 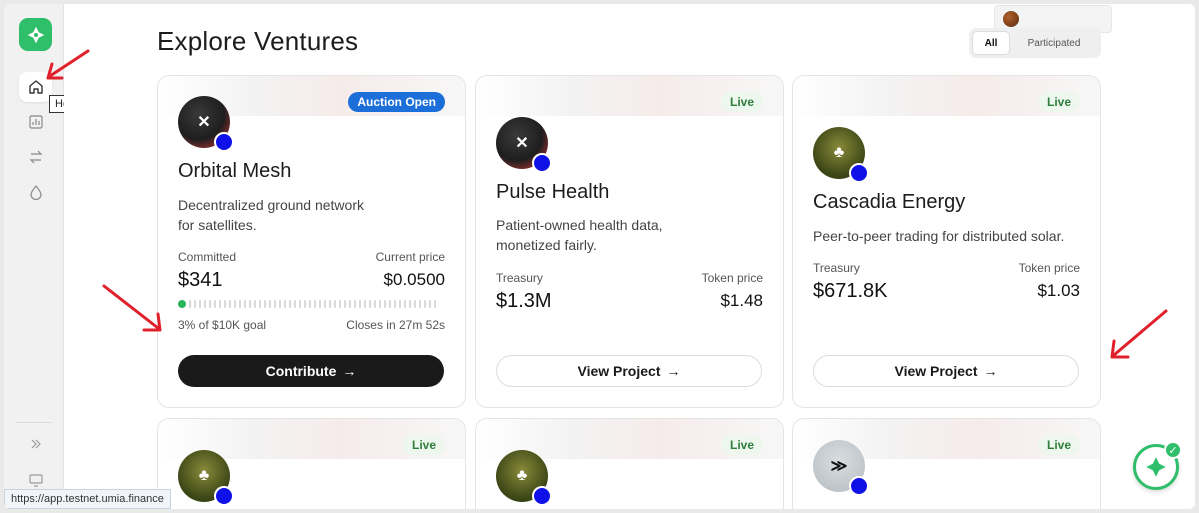 I want to click on token-price-value: $1.03, so click(x=1058, y=290).